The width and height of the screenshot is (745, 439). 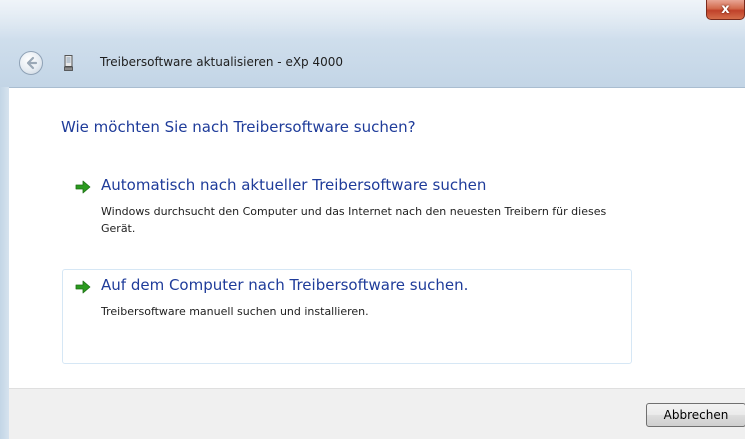 I want to click on dialog-footer: Abbrechen, so click(x=377, y=413).